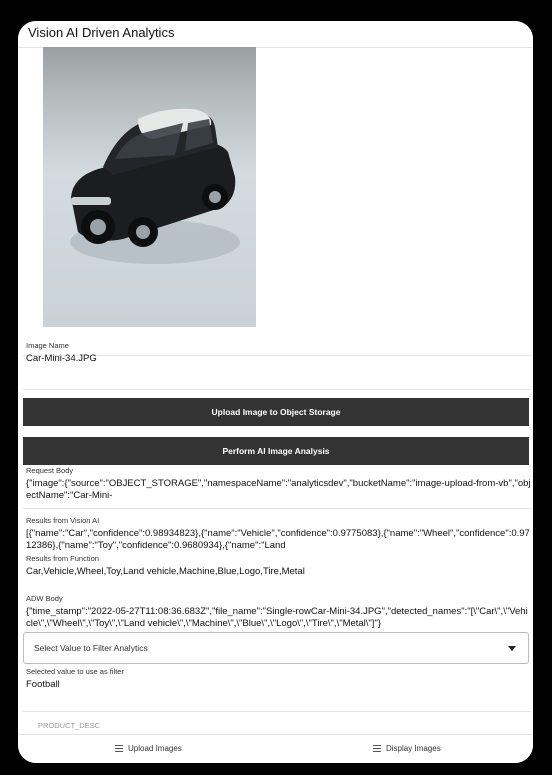 This screenshot has height=775, width=552. Describe the element at coordinates (275, 748) in the screenshot. I see `bottom-navigation: Upload Images Display Images` at that location.